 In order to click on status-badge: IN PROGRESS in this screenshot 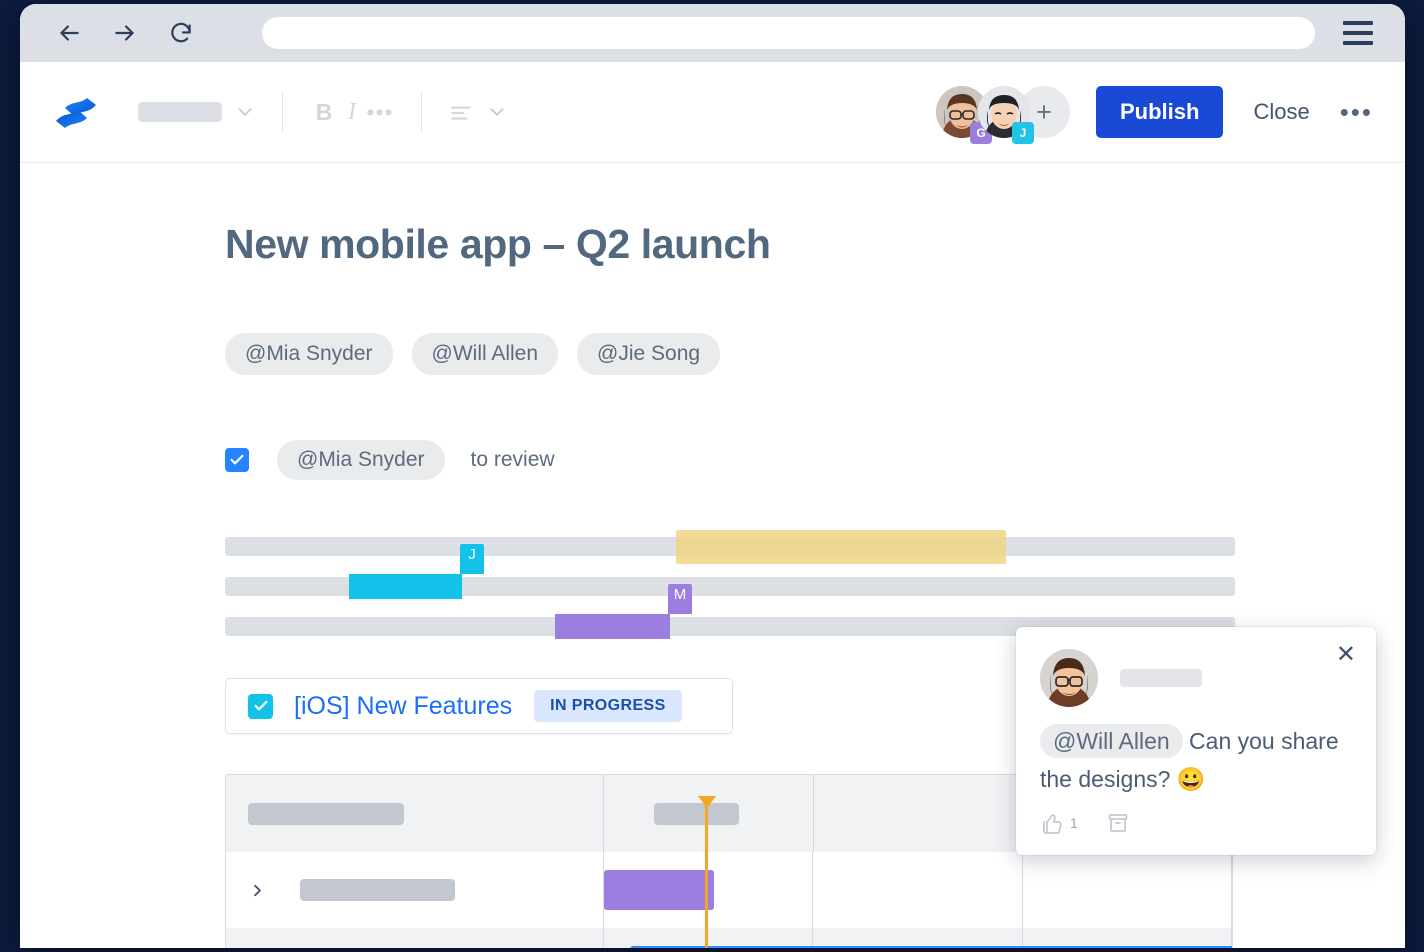, I will do `click(608, 706)`.